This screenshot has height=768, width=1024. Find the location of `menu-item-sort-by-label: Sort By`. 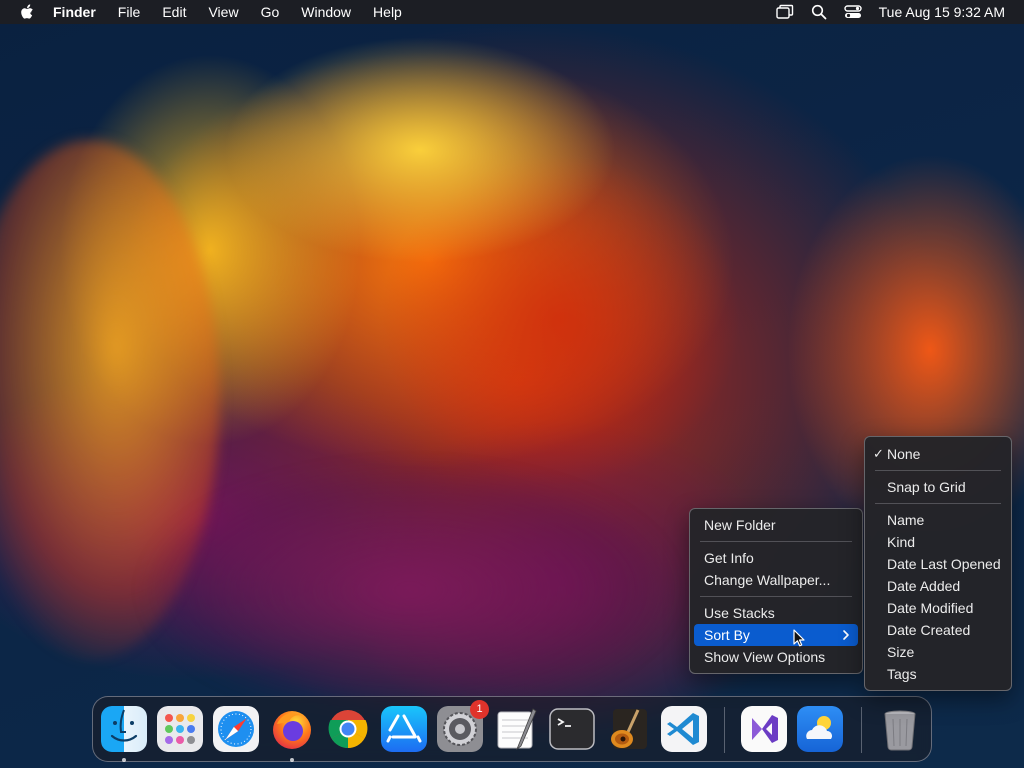

menu-item-sort-by-label: Sort By is located at coordinates (727, 635).